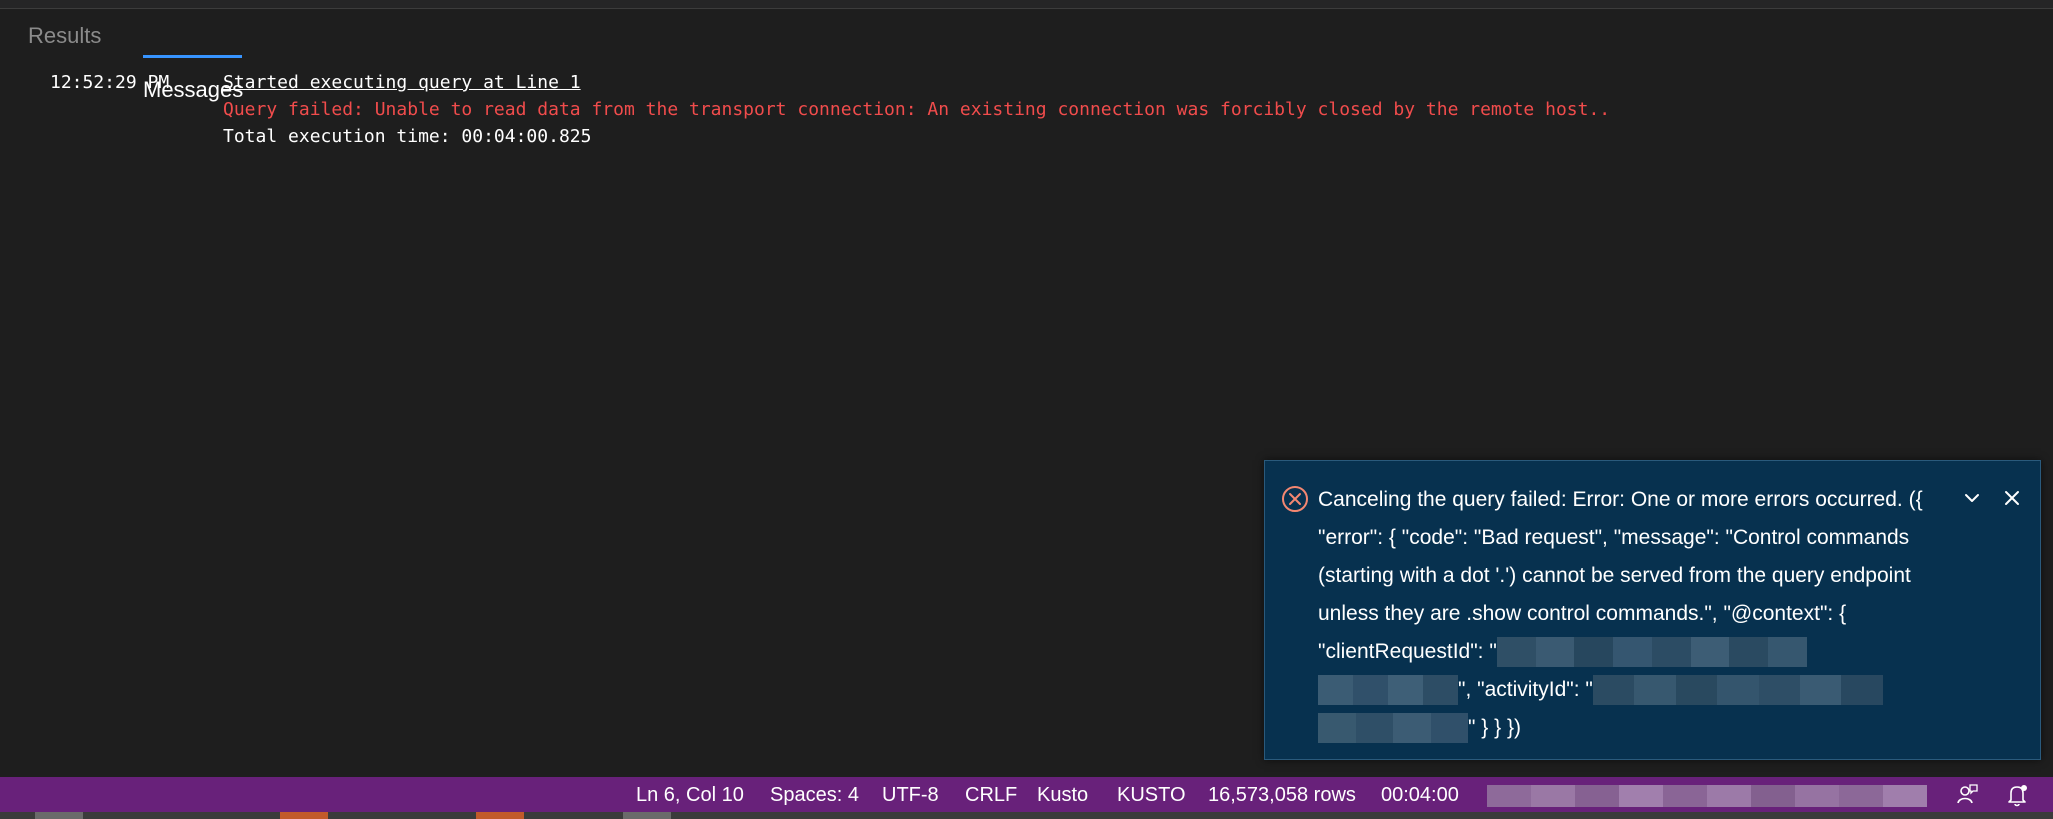 The image size is (2053, 819). I want to click on total-execution-time: Total execution time: 00:04:00.825, so click(407, 136).